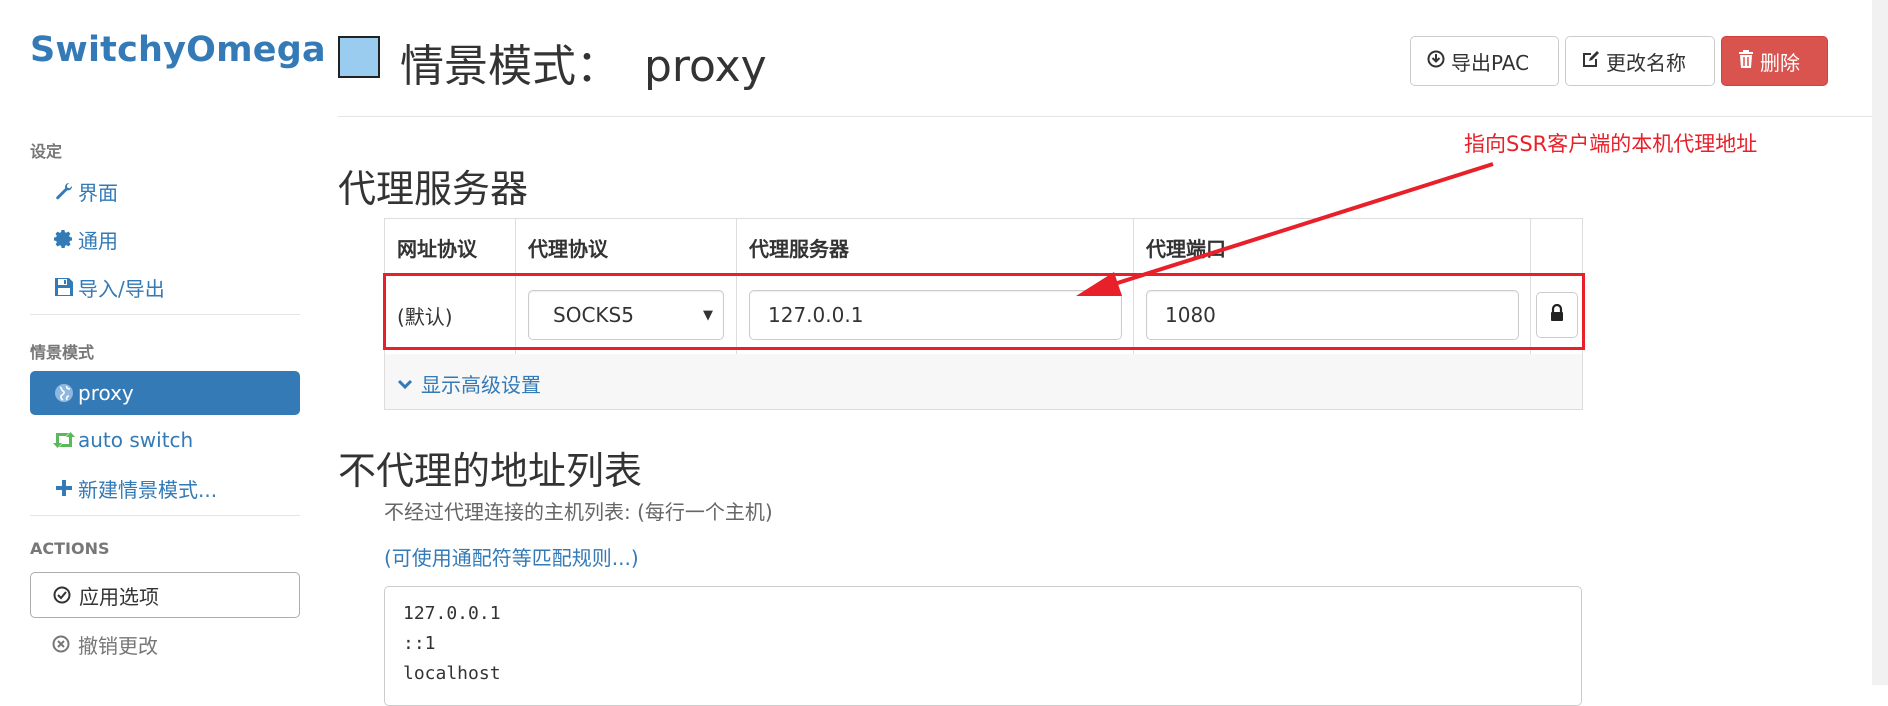 The image size is (1888, 706). I want to click on delete-label: 删除, so click(1780, 62).